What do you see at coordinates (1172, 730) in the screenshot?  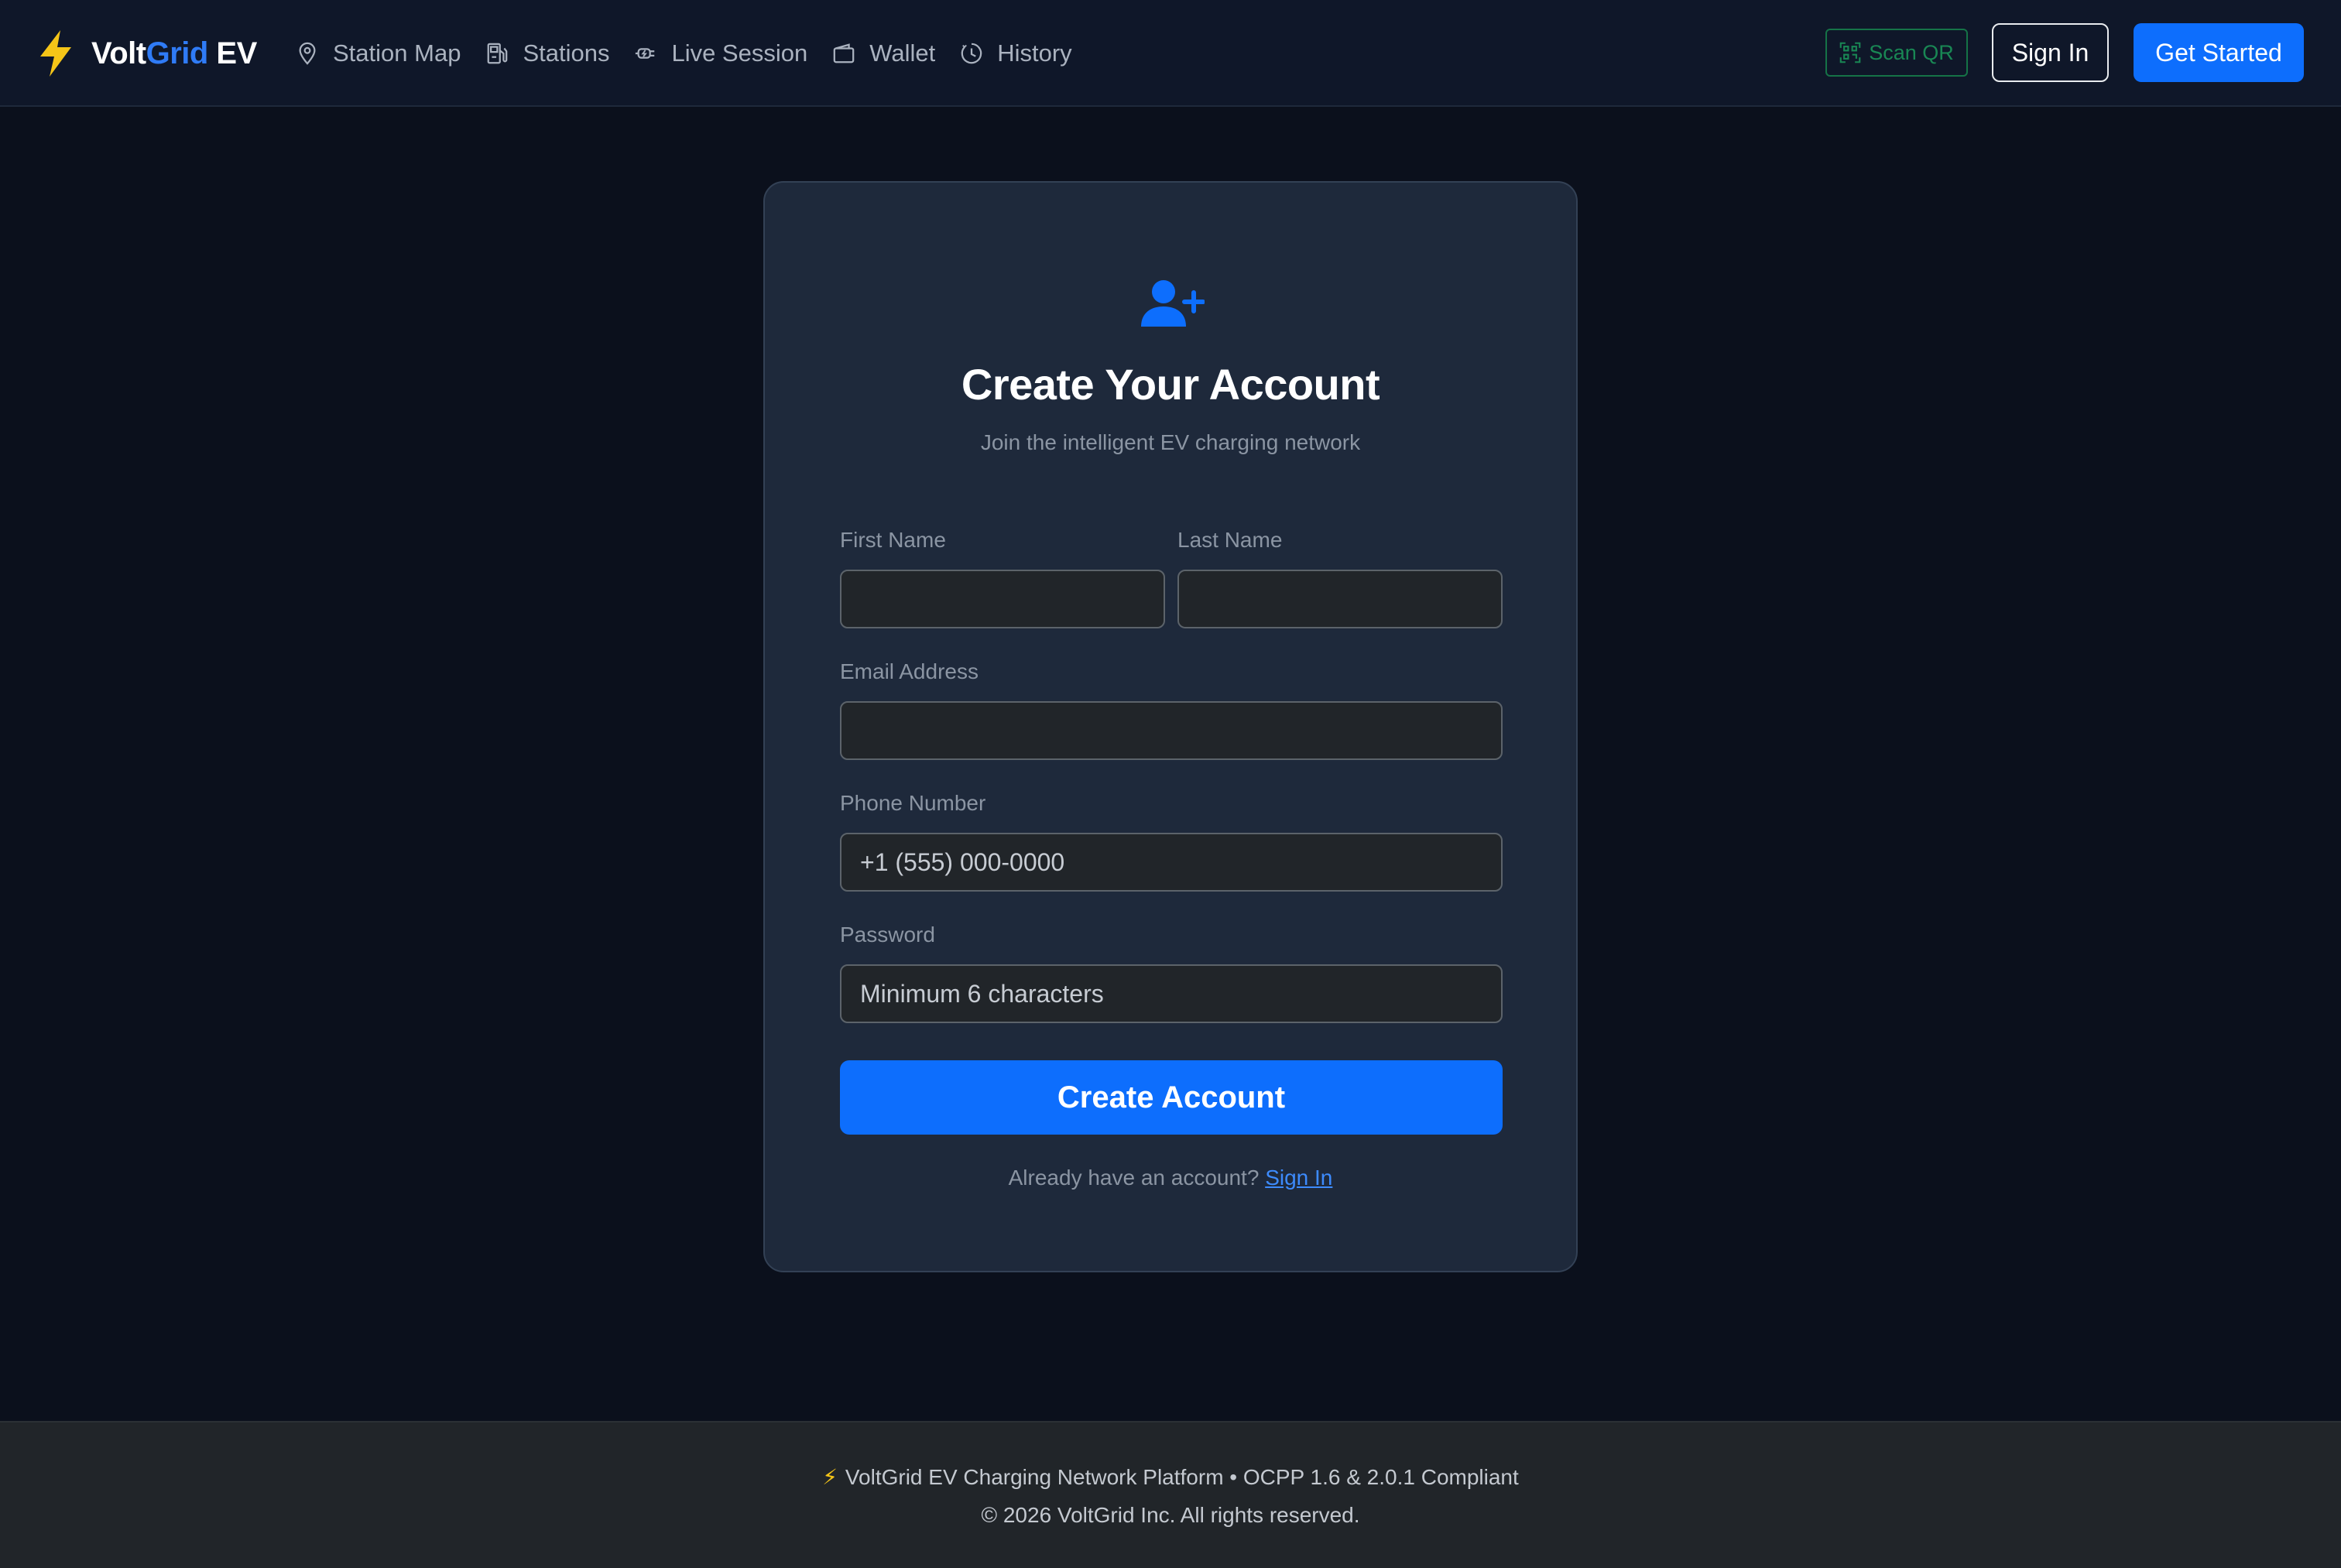 I see `email-field` at bounding box center [1172, 730].